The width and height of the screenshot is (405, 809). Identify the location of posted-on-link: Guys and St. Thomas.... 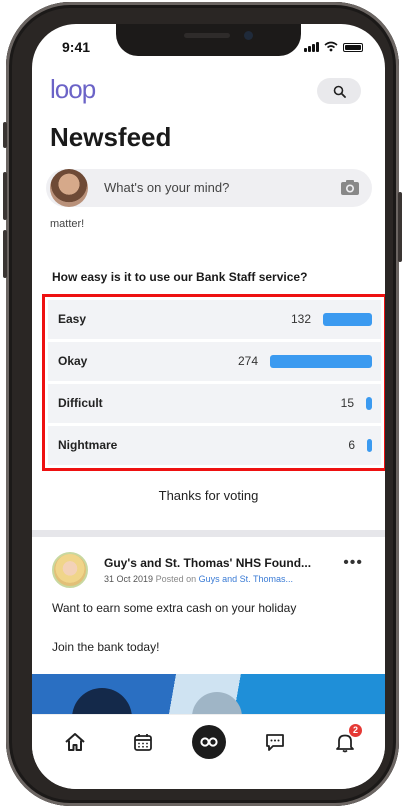
(246, 579).